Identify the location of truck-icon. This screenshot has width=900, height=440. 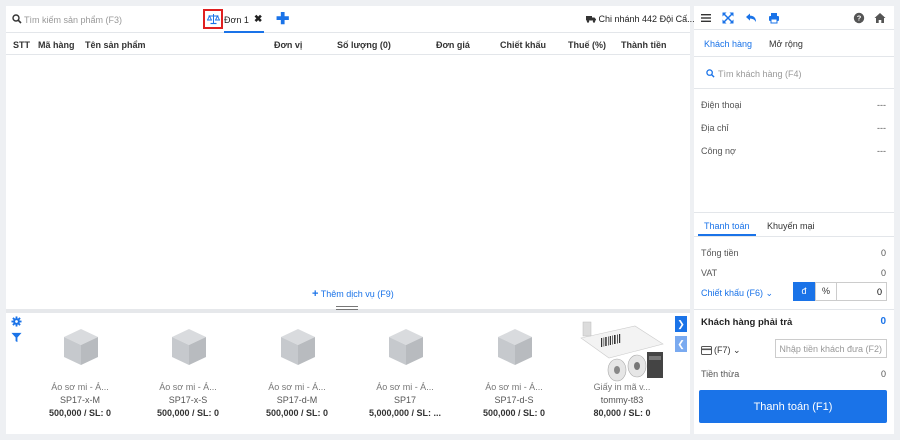
(591, 19).